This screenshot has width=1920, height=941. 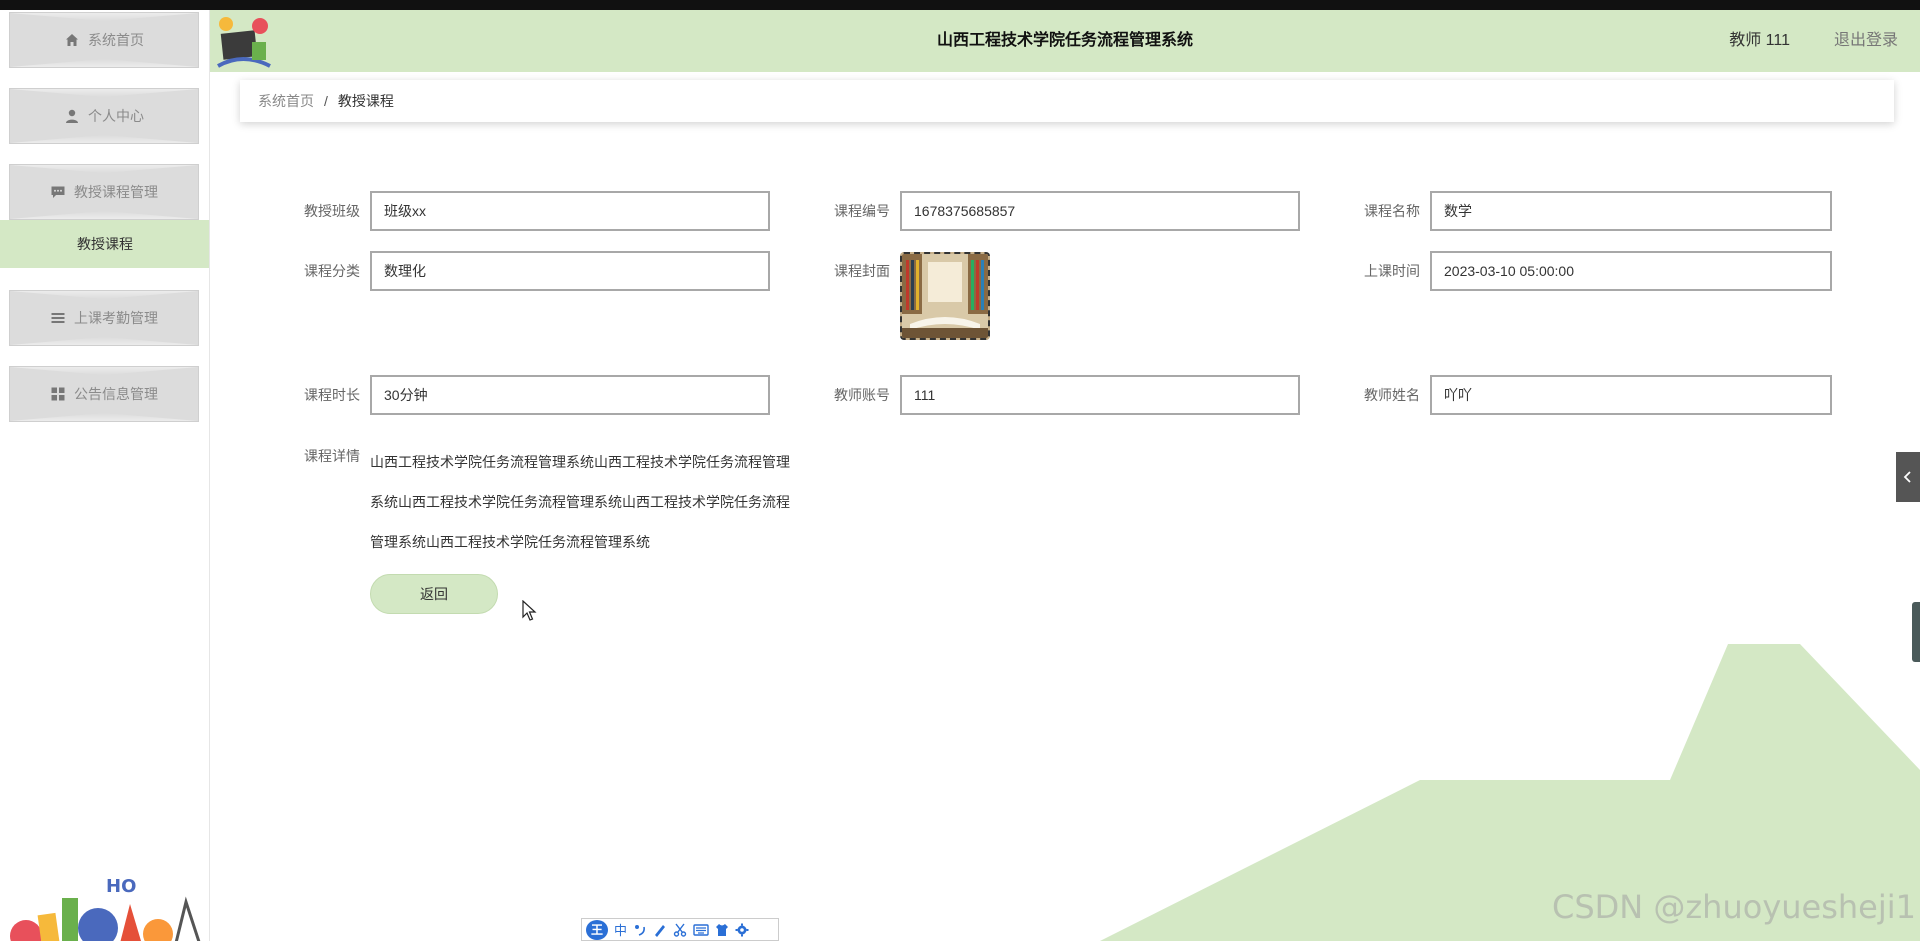 I want to click on breadcrumb-home-link: 系统首页, so click(x=286, y=101).